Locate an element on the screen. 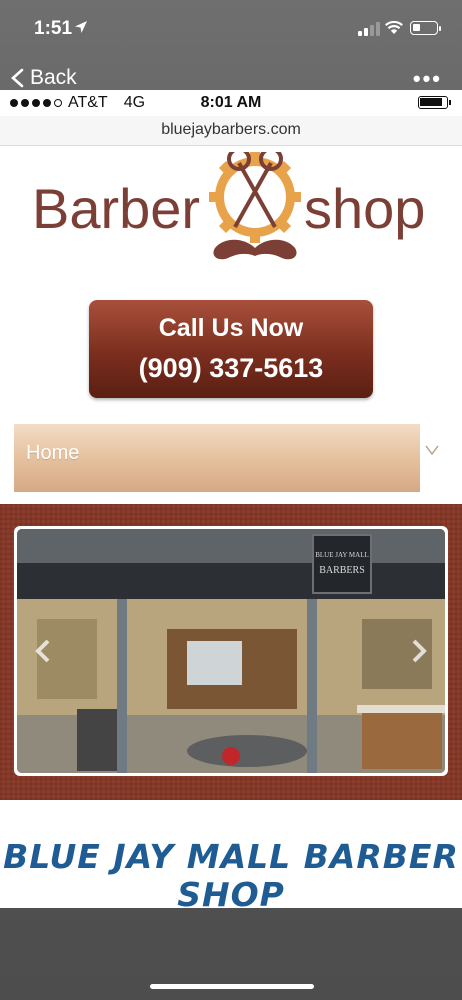 The height and width of the screenshot is (1000, 462). page-heading-line1: BLUE JAY MALL BARBER is located at coordinates (231, 856).